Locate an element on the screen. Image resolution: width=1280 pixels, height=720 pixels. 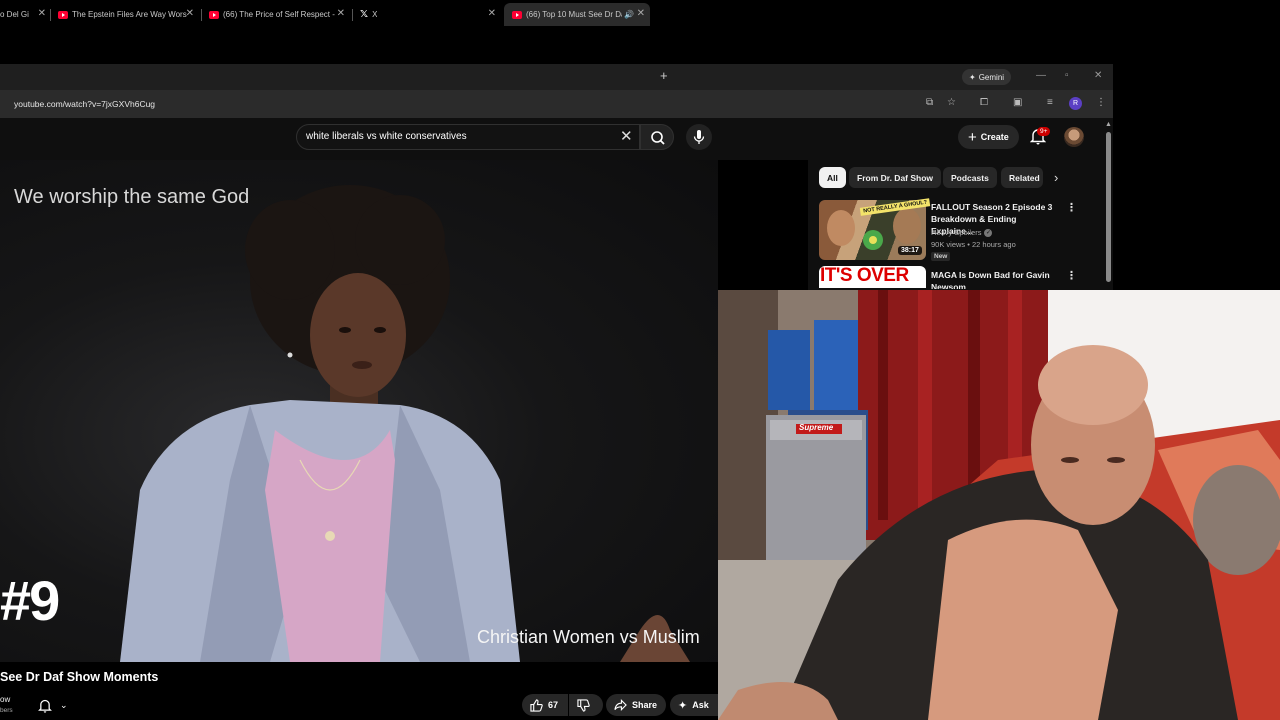
x-logo-icon: 𝕏 is located at coordinates (364, 14).